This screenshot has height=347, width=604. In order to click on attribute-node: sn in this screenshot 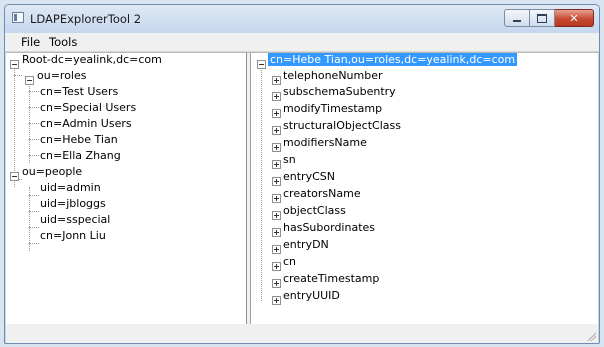, I will do `click(289, 160)`.